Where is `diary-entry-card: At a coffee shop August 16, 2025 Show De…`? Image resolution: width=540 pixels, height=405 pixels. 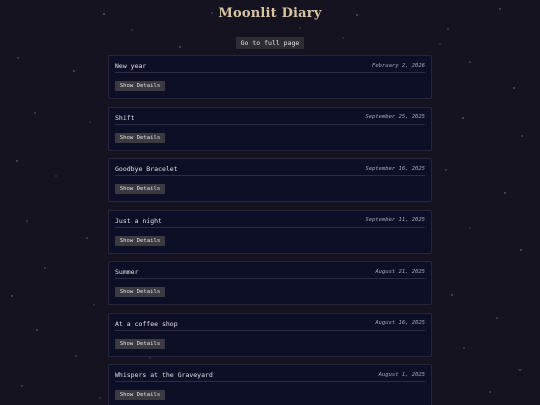 diary-entry-card: At a coffee shop August 16, 2025 Show De… is located at coordinates (270, 334).